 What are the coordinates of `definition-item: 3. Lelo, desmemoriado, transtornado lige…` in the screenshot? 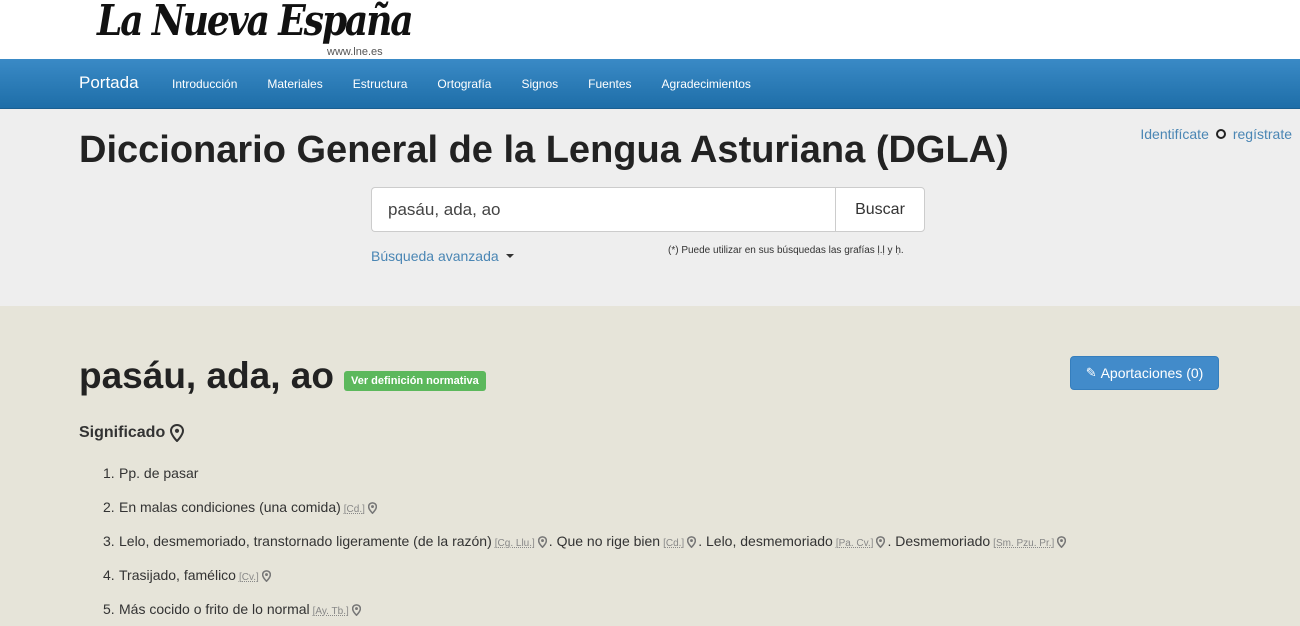 It's located at (679, 541).